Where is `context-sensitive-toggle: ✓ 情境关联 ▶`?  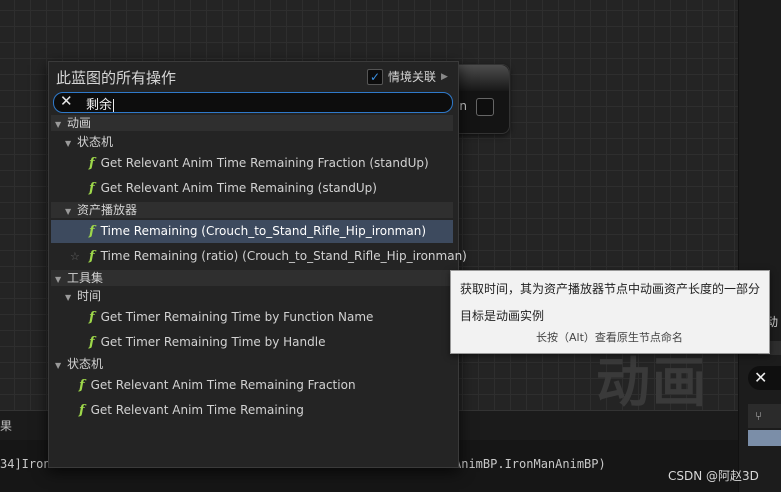 context-sensitive-toggle: ✓ 情境关联 ▶ is located at coordinates (407, 76).